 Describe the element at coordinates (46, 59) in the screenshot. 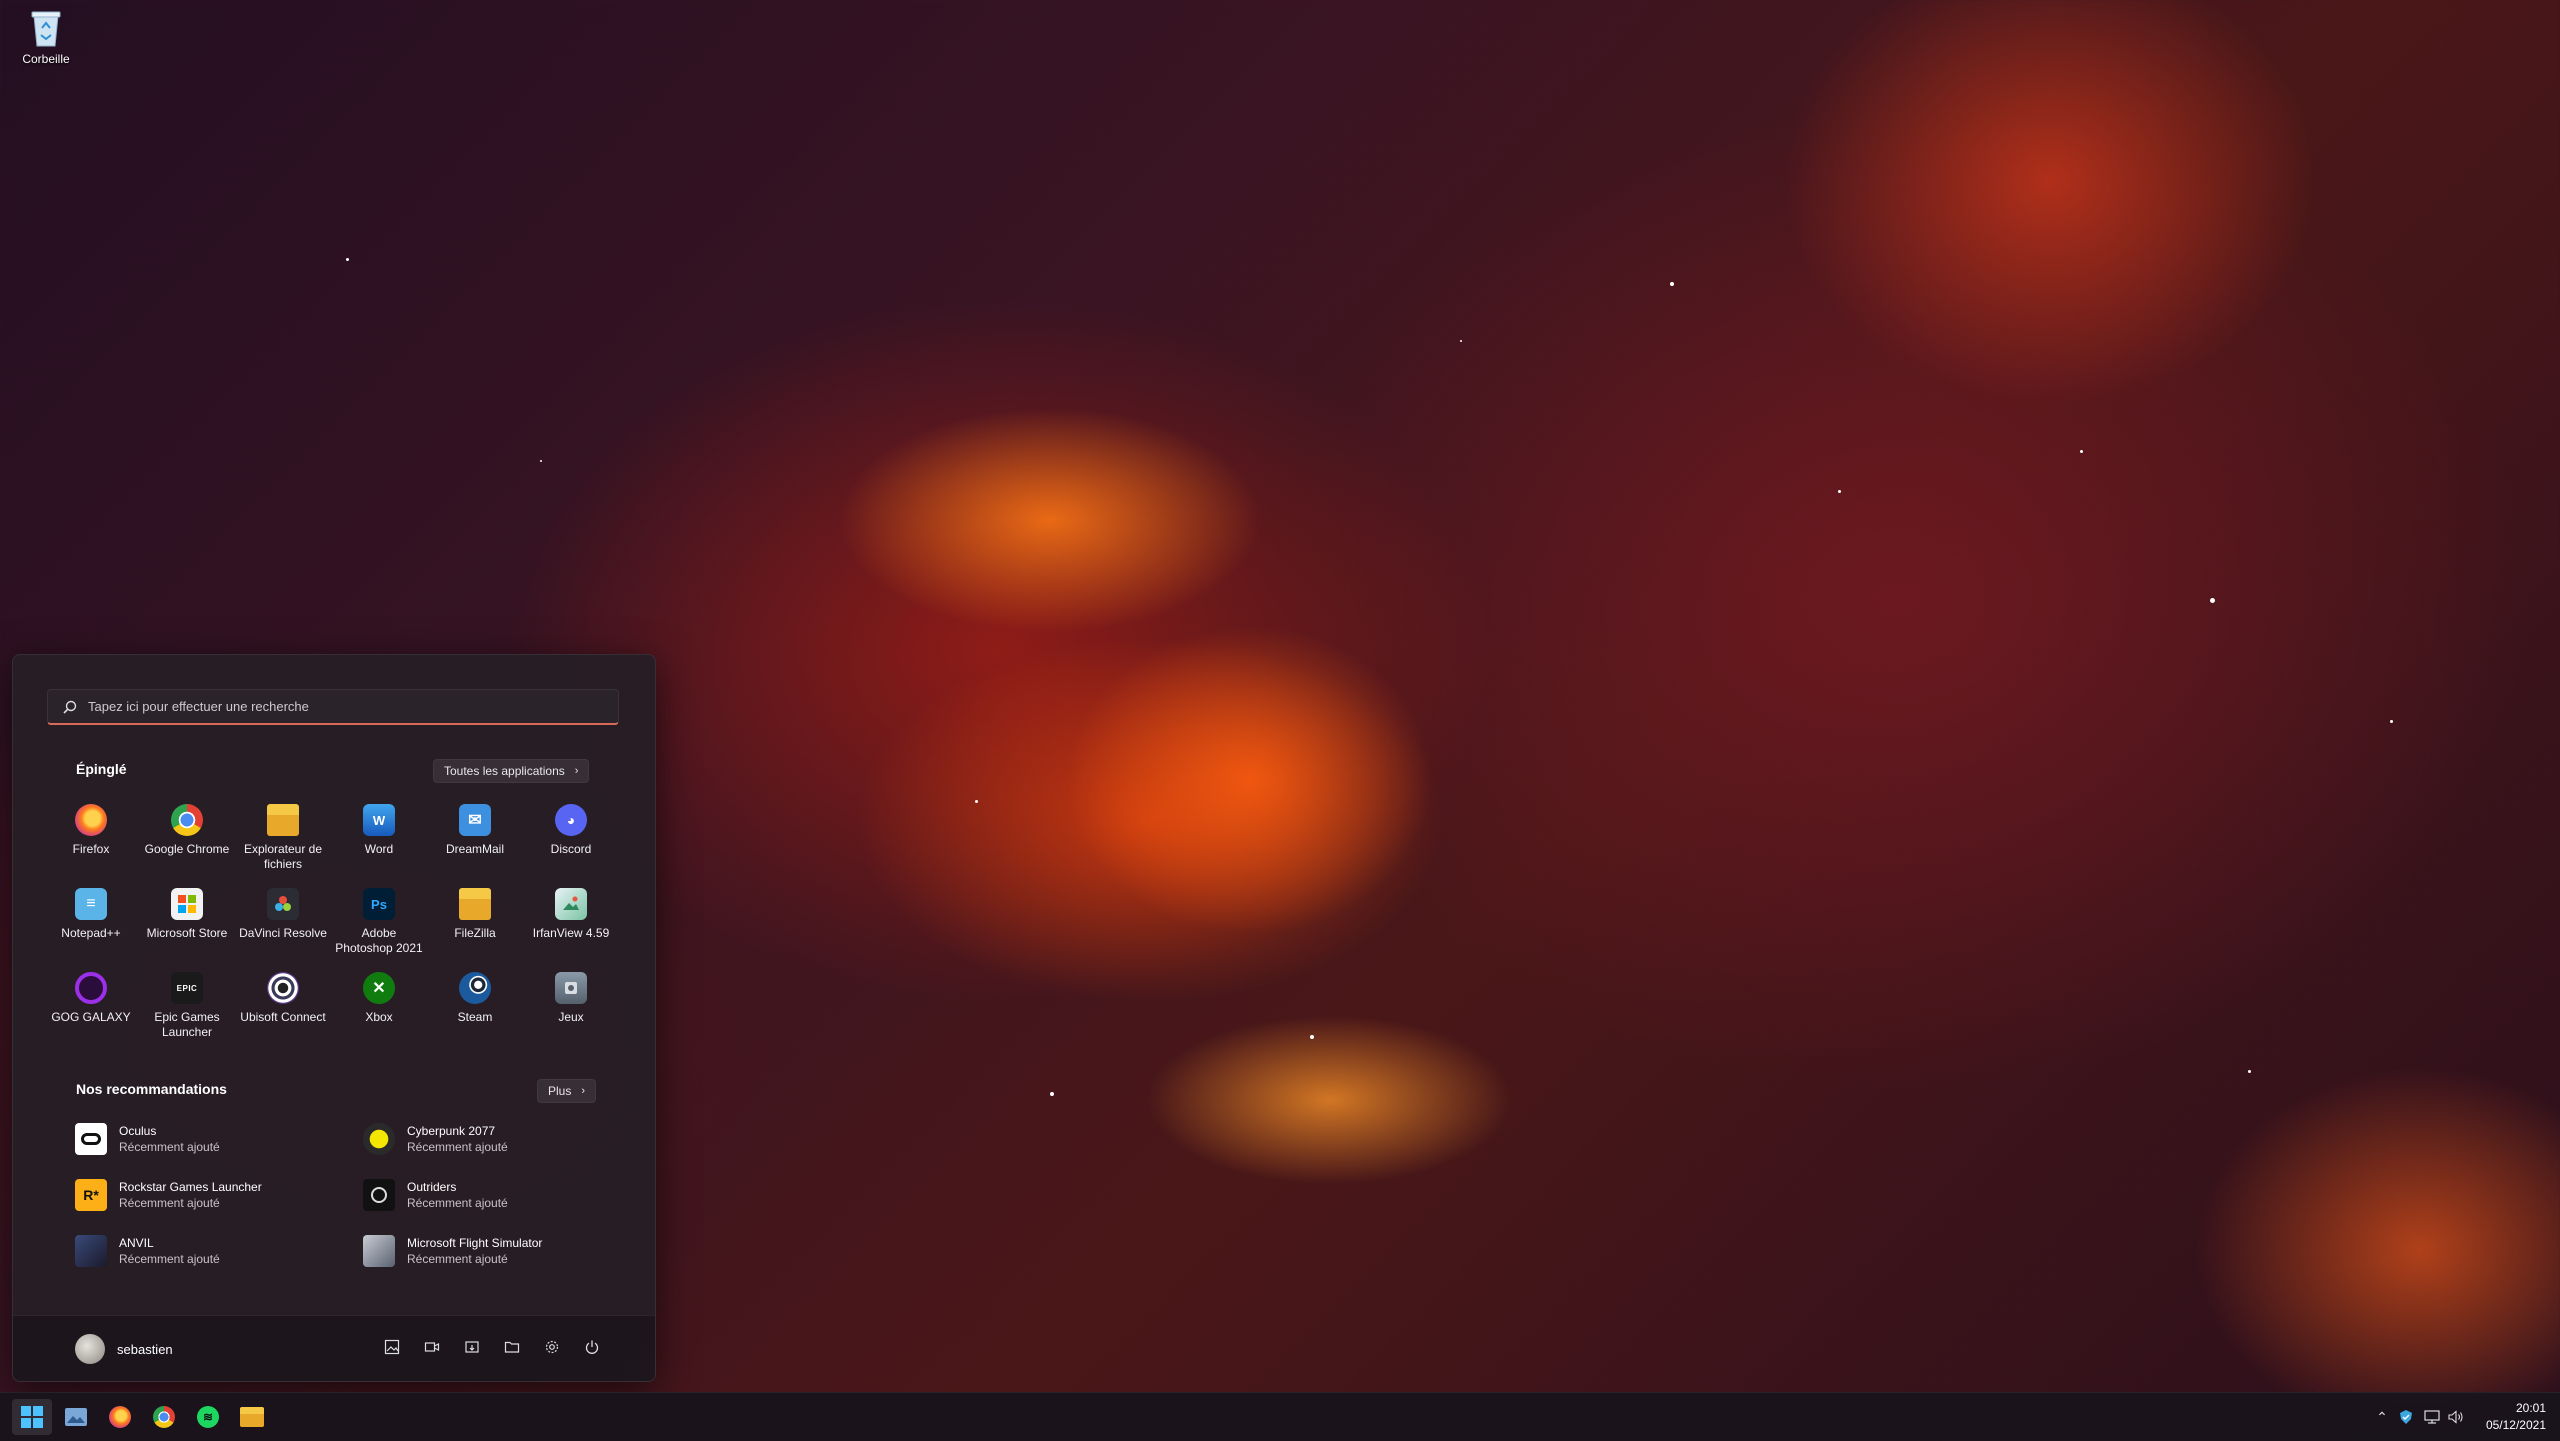

I see `desktop-icon-label: Corbeille` at that location.